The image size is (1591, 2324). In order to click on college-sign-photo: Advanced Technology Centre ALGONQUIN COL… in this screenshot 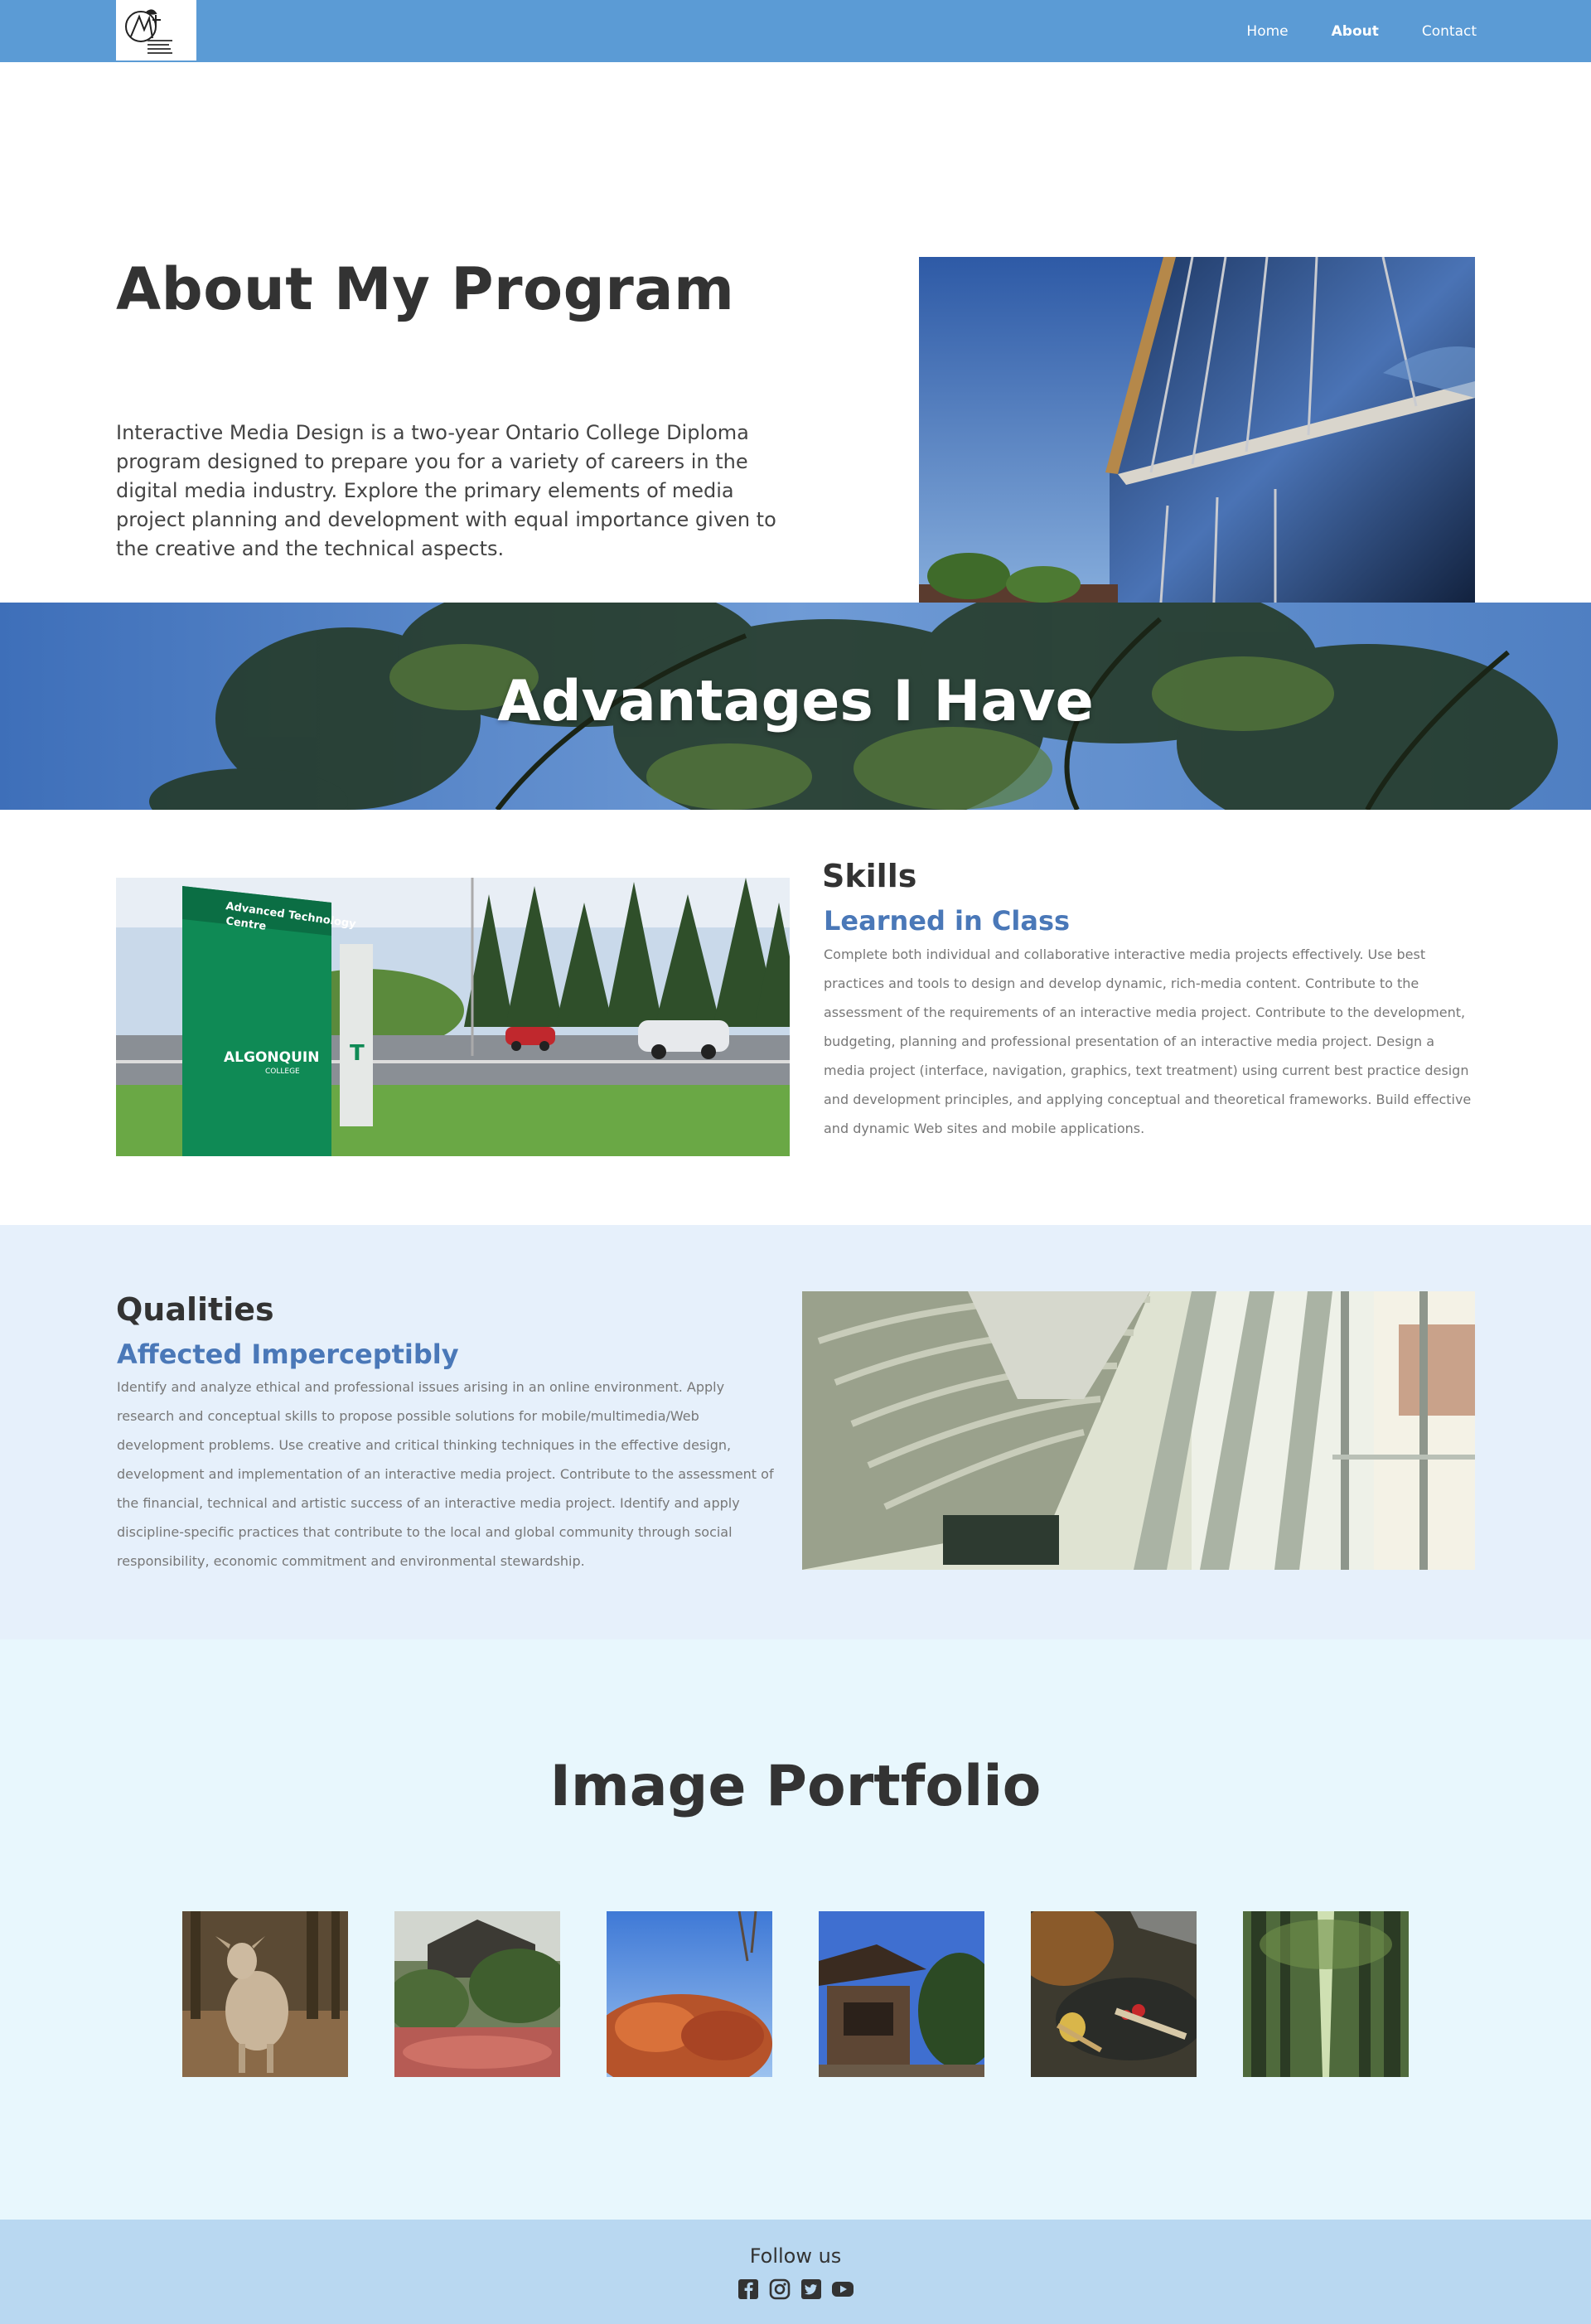, I will do `click(453, 1017)`.